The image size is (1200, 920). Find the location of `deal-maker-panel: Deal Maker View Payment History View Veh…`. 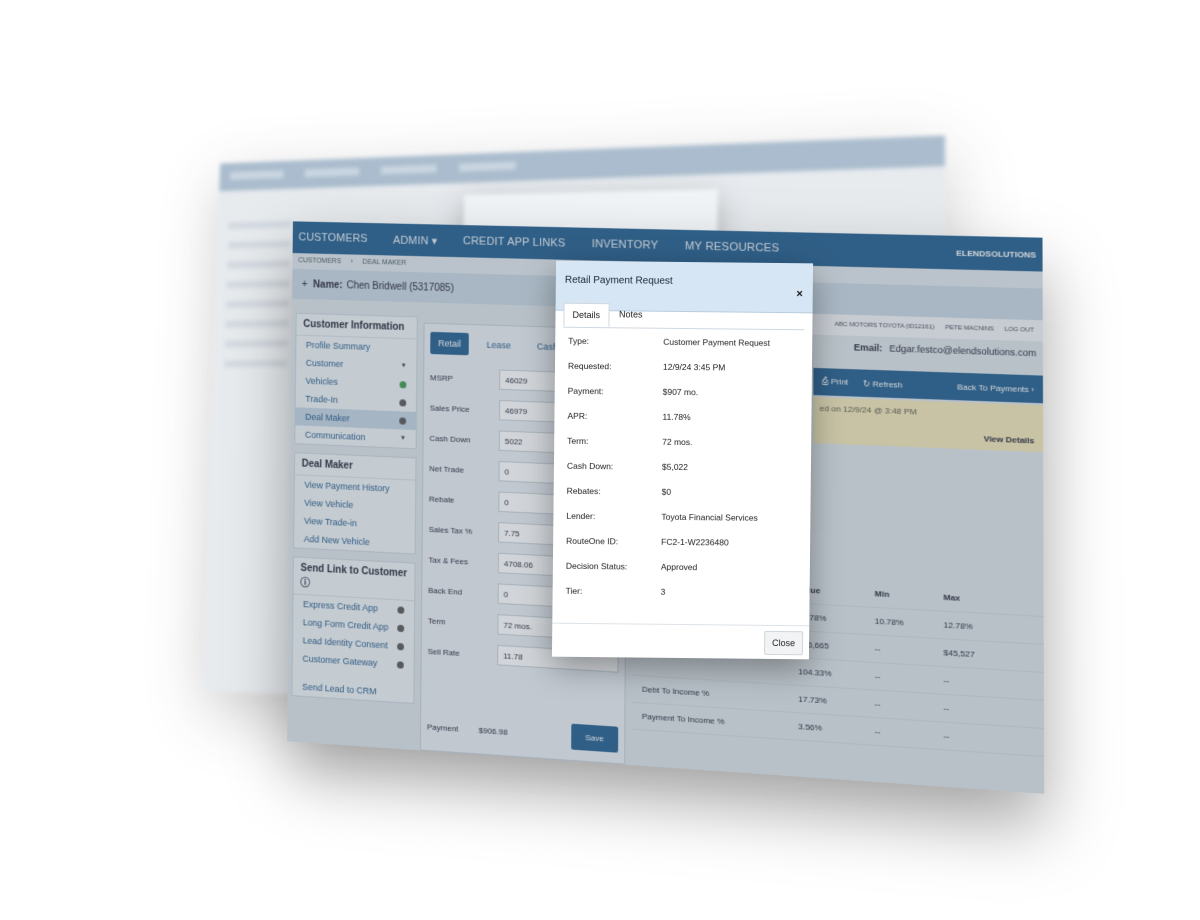

deal-maker-panel: Deal Maker View Payment History View Veh… is located at coordinates (355, 503).